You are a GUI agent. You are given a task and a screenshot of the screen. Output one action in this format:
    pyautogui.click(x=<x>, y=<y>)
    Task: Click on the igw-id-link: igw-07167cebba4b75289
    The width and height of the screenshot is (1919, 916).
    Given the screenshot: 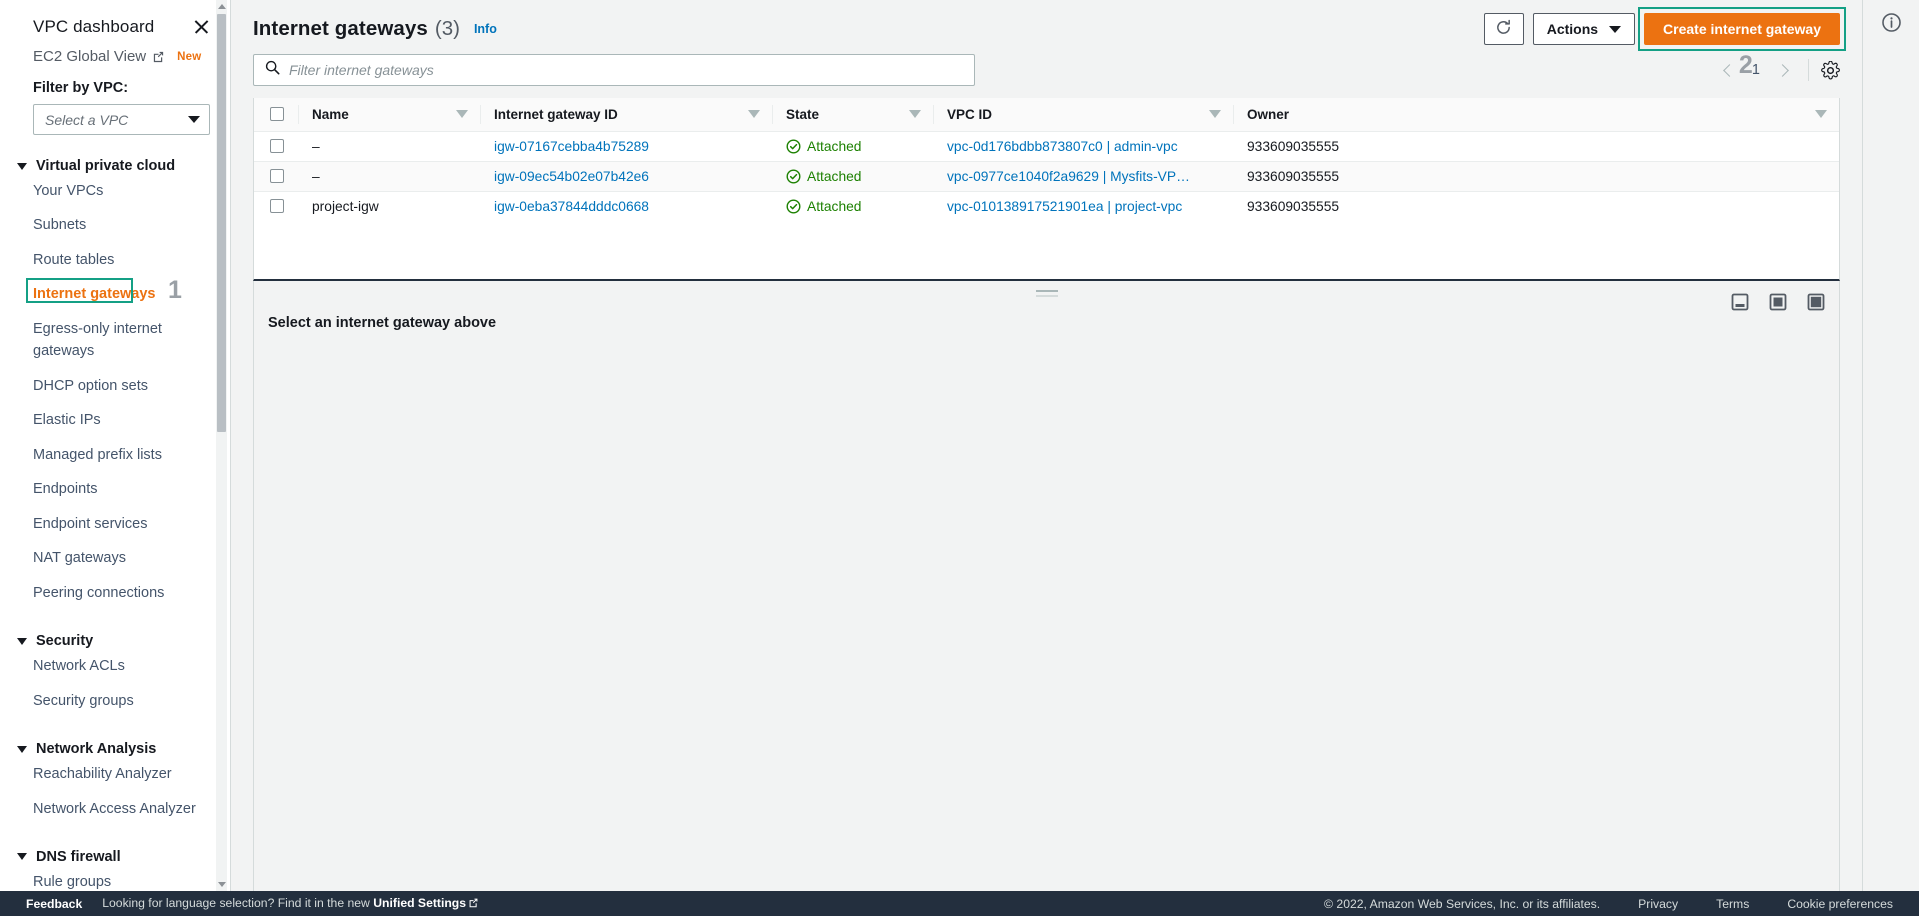 What is the action you would take?
    pyautogui.click(x=571, y=146)
    